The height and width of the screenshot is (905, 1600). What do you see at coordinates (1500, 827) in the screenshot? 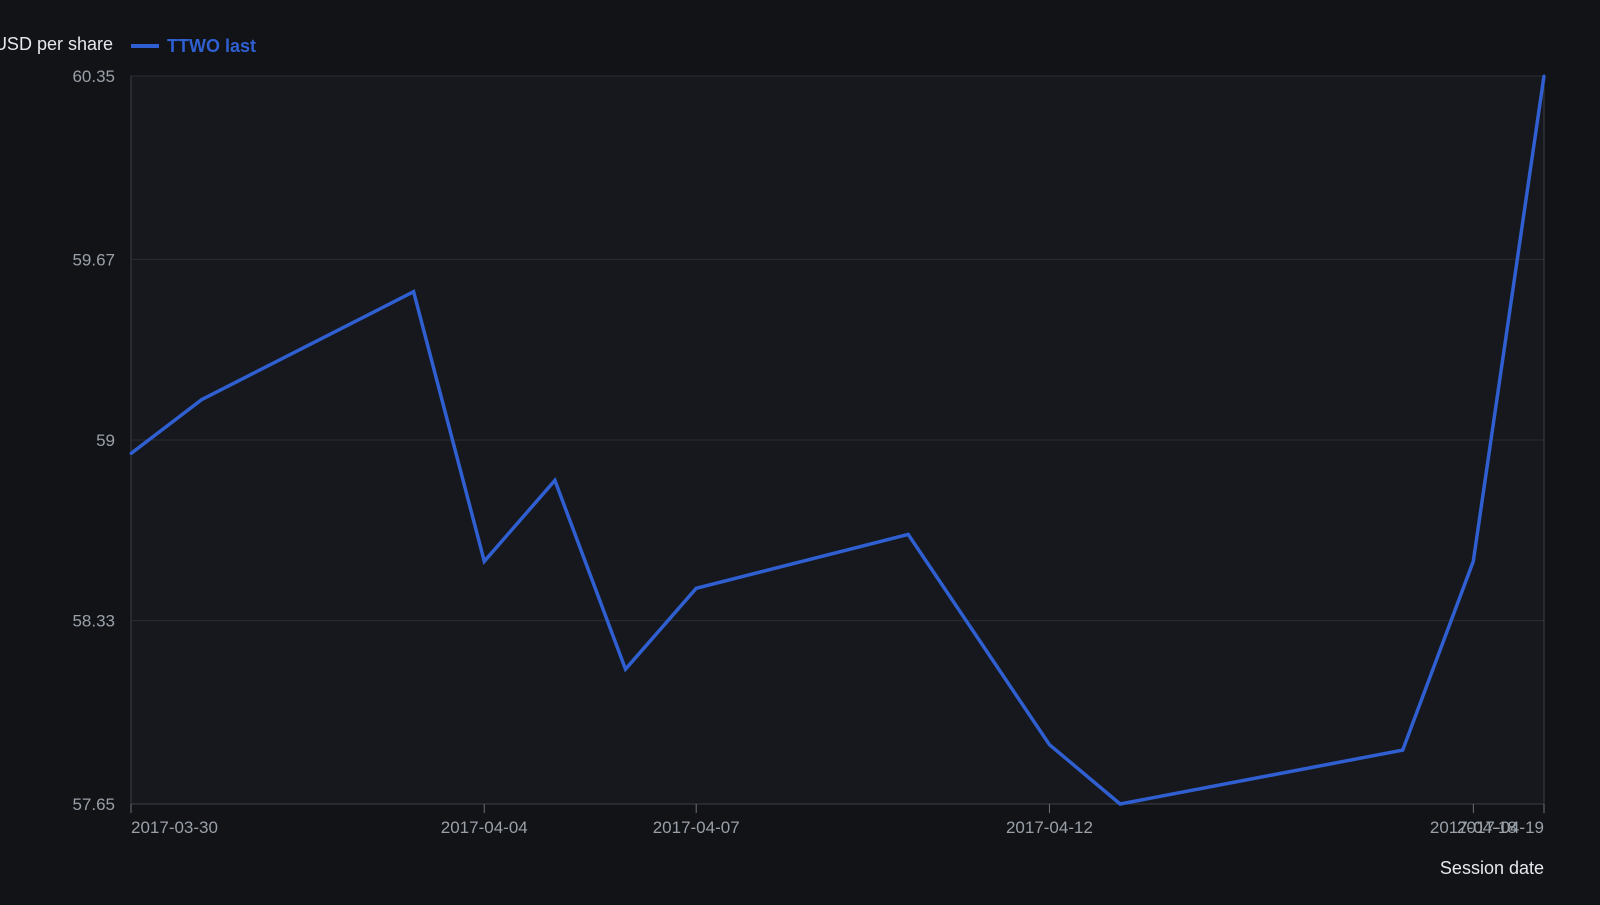
I see `x-tick-label: 2017-04-19` at bounding box center [1500, 827].